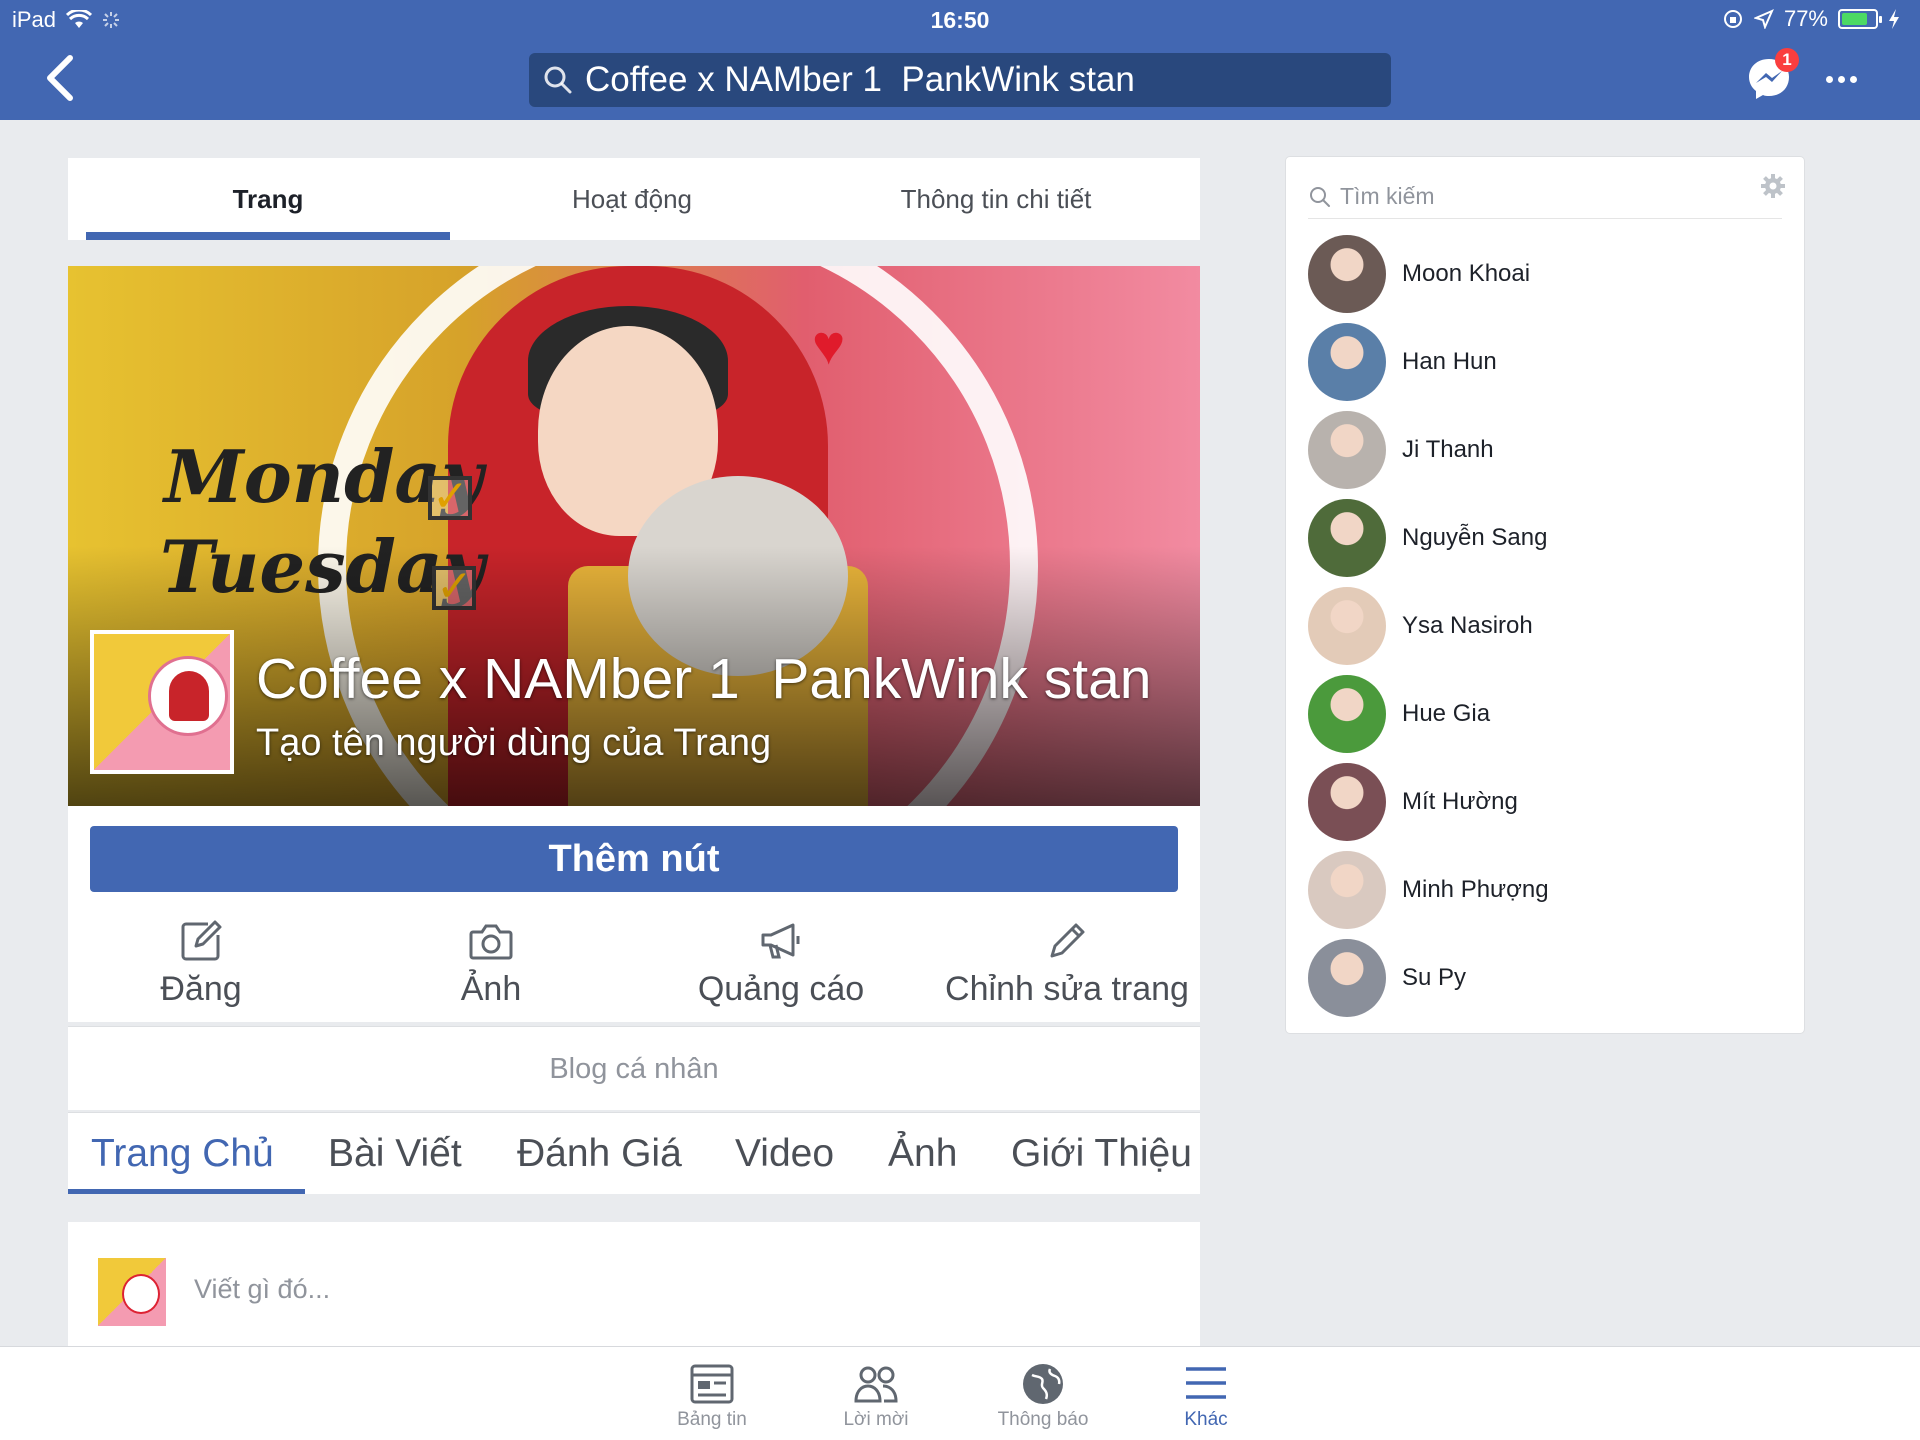 This screenshot has height=1440, width=1920. I want to click on post-action-label: Đăng, so click(201, 989).